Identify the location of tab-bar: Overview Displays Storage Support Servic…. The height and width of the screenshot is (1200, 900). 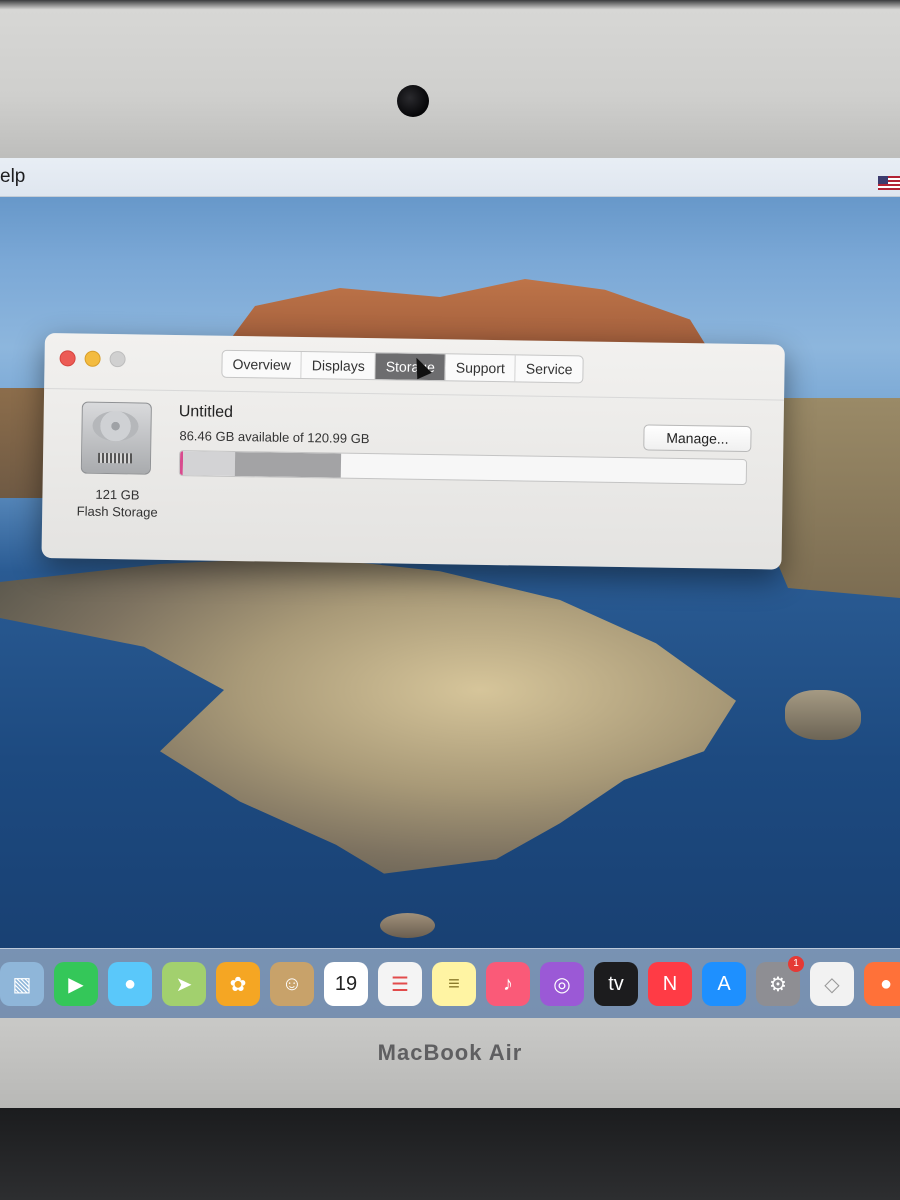
(402, 366).